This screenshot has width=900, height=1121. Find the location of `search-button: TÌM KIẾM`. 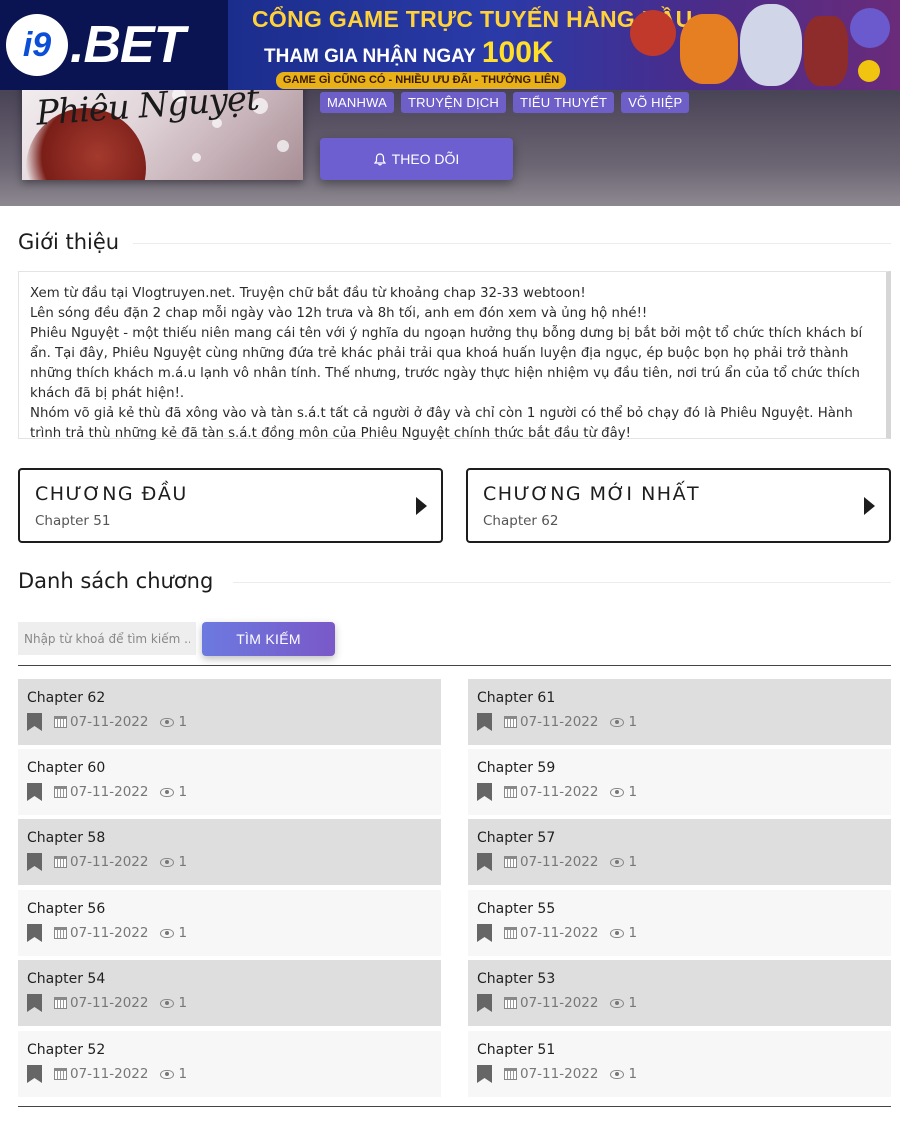

search-button: TÌM KIẾM is located at coordinates (268, 639).